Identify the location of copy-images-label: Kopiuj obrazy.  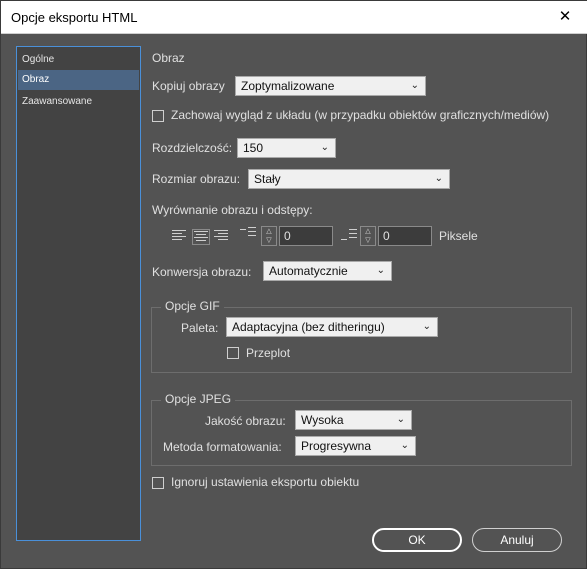
(188, 86).